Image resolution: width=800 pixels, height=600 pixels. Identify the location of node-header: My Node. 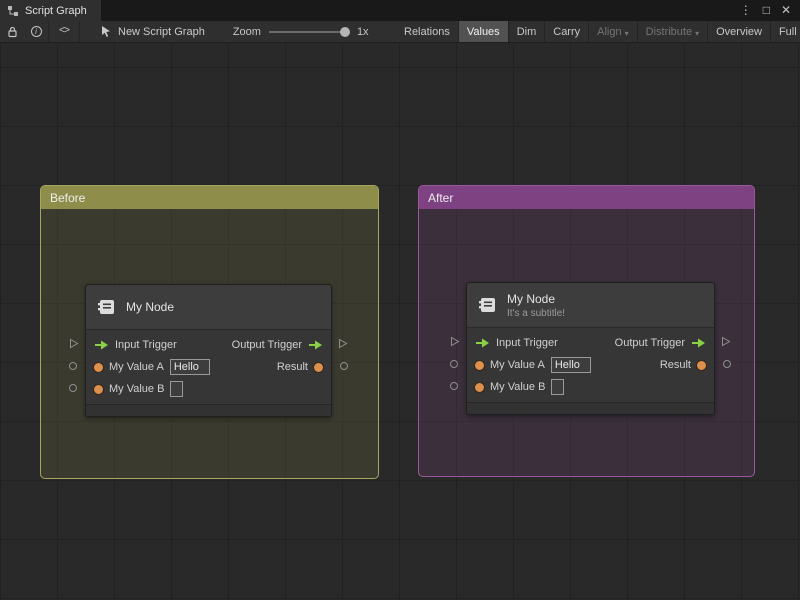
(208, 307).